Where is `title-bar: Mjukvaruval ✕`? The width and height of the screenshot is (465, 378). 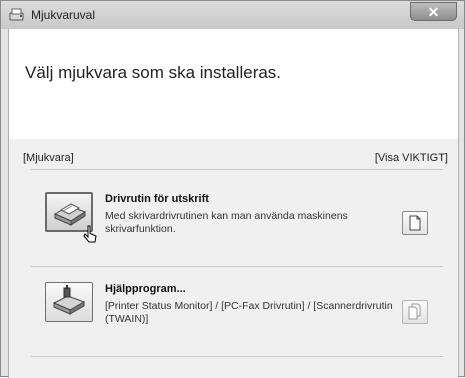
title-bar: Mjukvaruval ✕ is located at coordinates (232, 15).